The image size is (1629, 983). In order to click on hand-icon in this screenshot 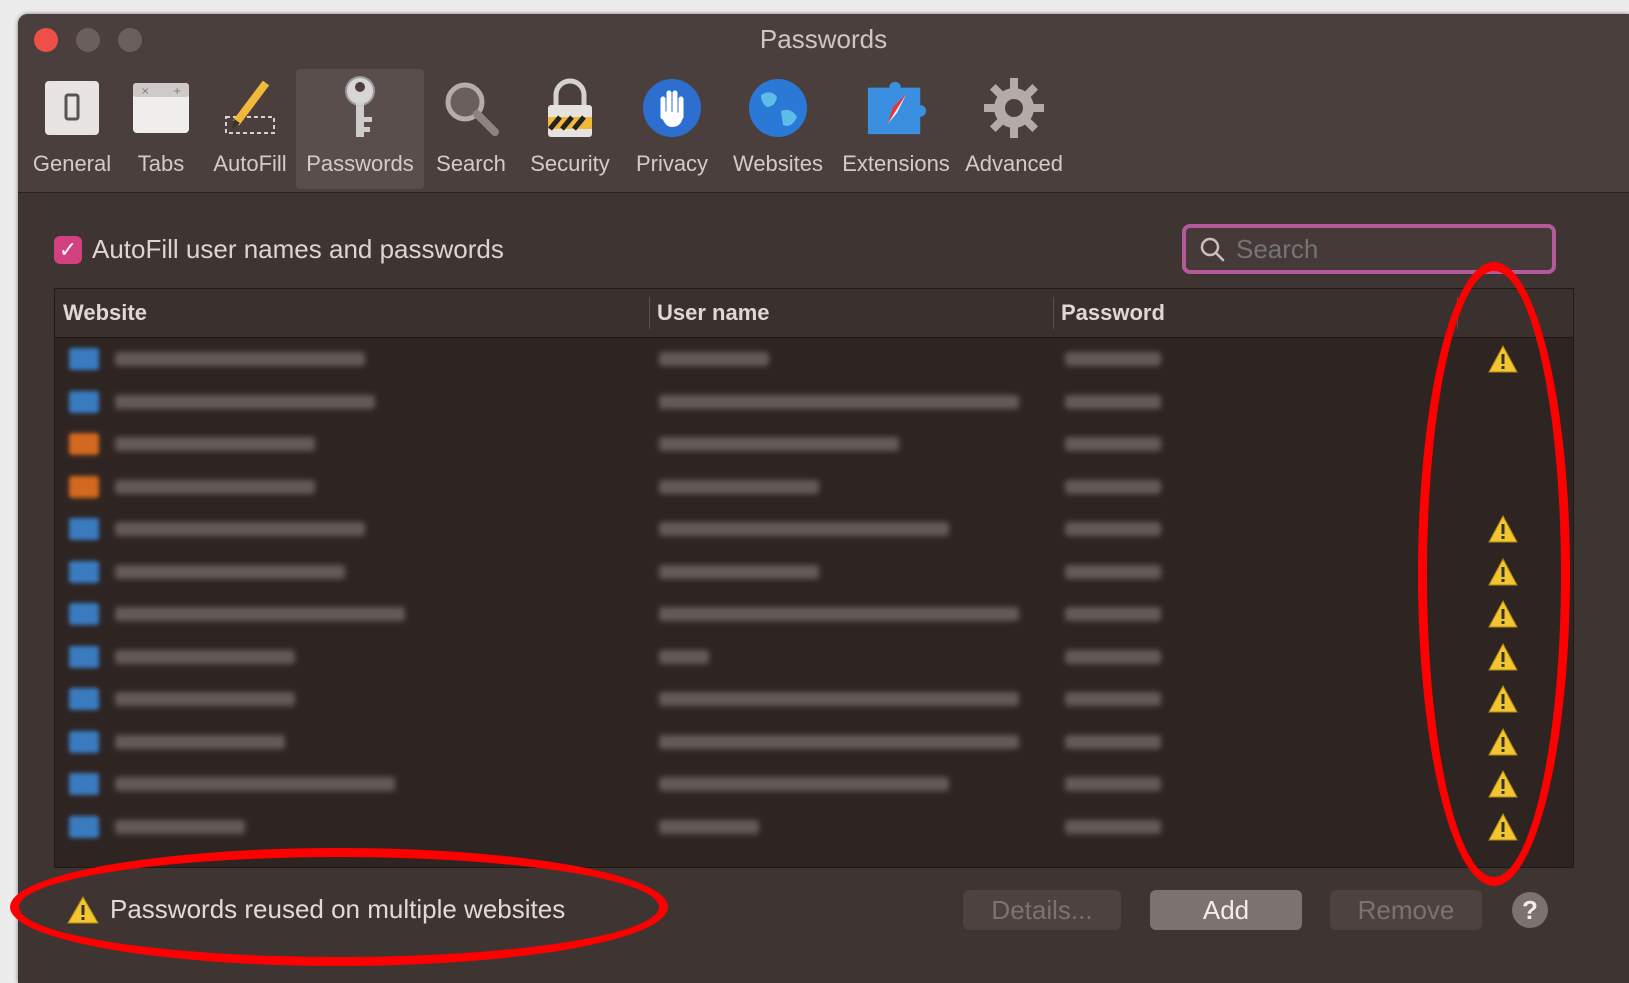, I will do `click(672, 108)`.